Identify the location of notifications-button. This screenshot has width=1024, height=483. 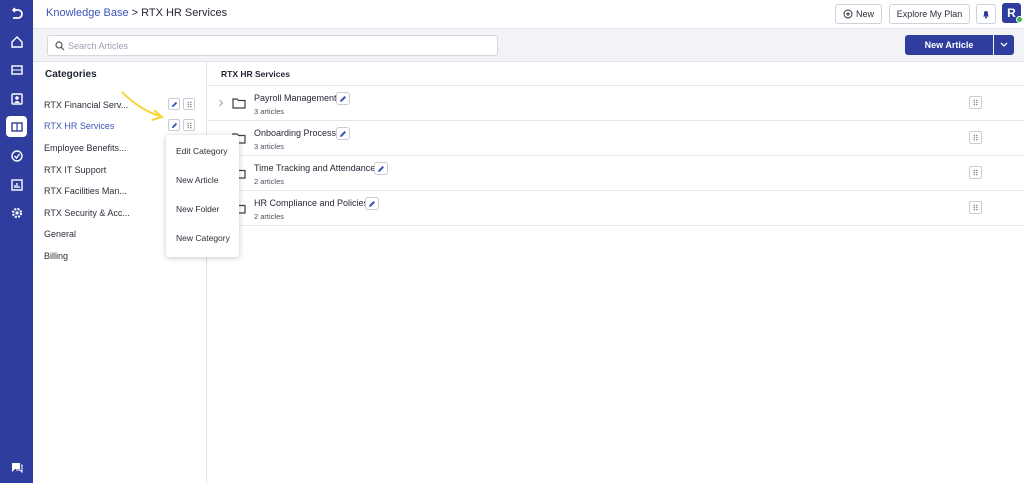
(986, 14).